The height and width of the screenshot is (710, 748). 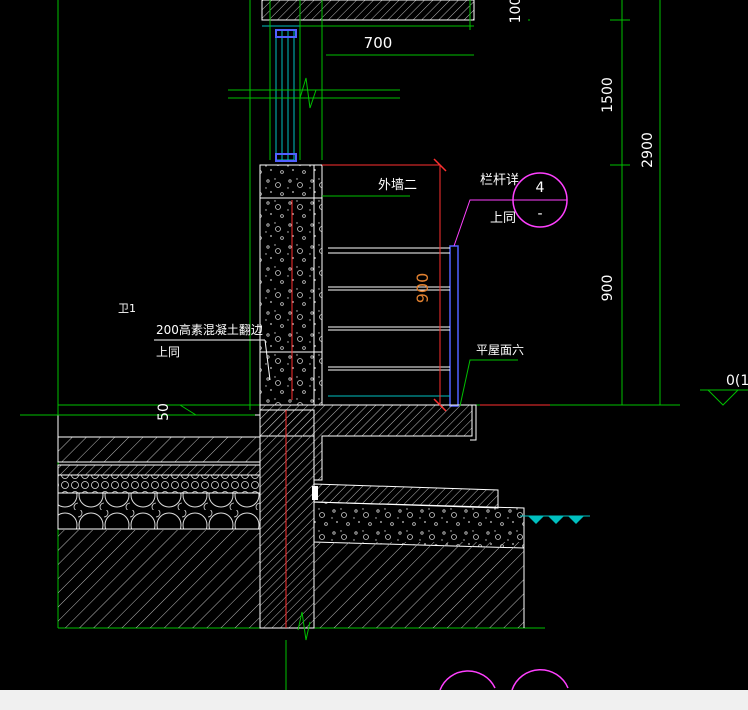 What do you see at coordinates (127, 308) in the screenshot?
I see `room-tag: 卫1` at bounding box center [127, 308].